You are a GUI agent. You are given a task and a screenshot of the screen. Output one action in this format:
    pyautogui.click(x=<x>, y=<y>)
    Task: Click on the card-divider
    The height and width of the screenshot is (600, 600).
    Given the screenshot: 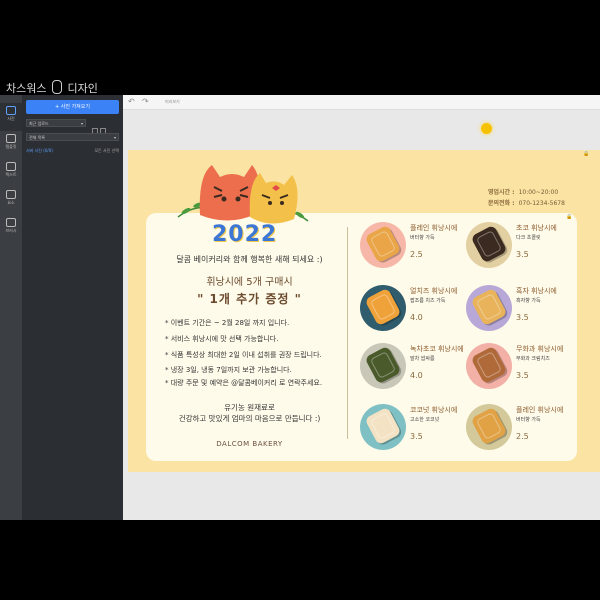 What is the action you would take?
    pyautogui.click(x=347, y=333)
    